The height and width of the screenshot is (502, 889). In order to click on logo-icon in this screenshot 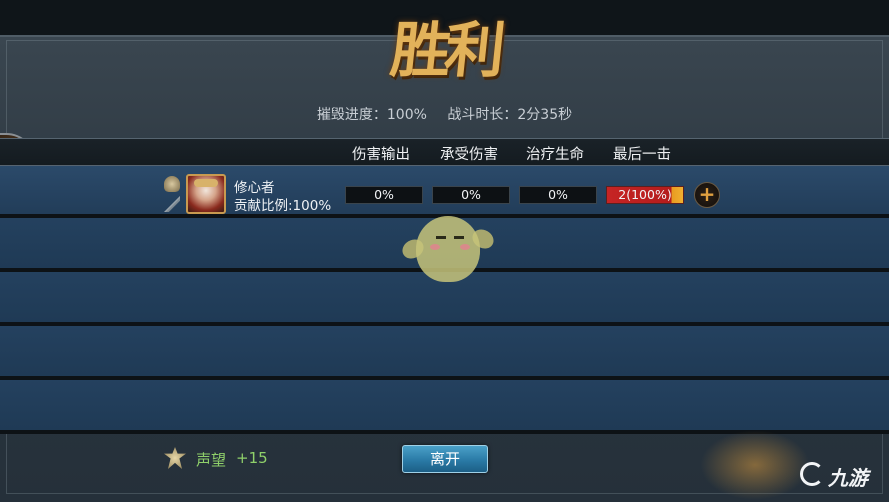, I will do `click(812, 474)`.